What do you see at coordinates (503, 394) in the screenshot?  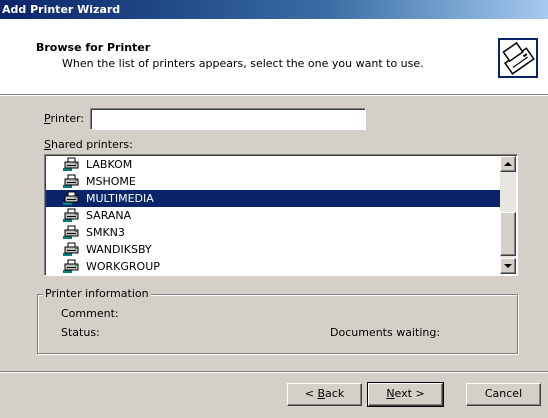 I see `cancel-button: Cancel` at bounding box center [503, 394].